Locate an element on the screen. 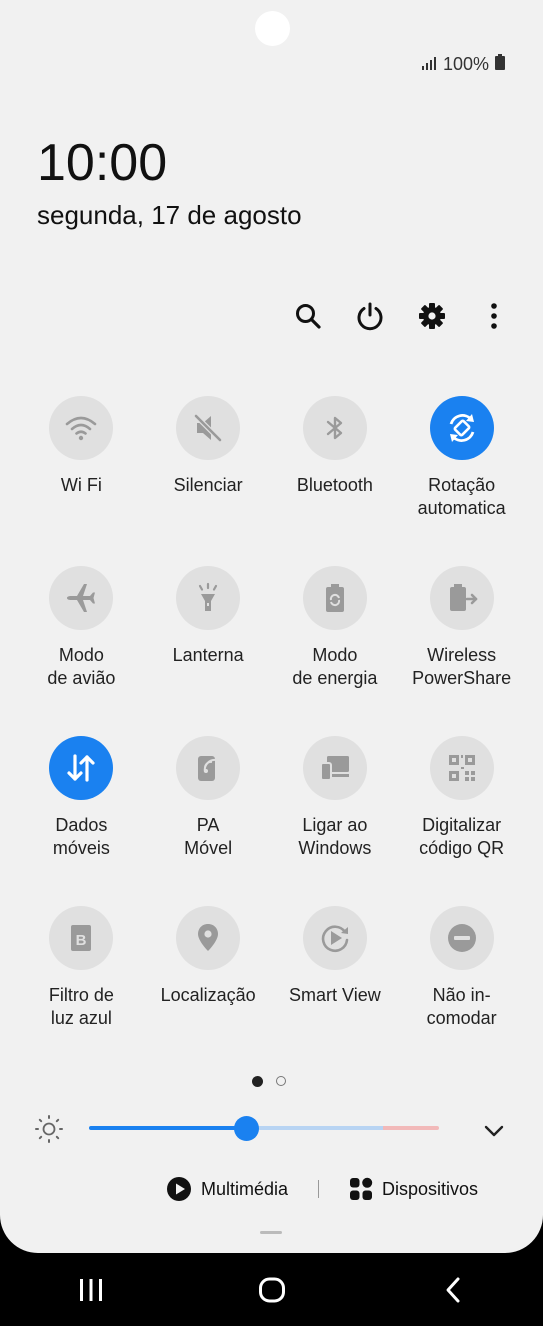 The width and height of the screenshot is (543, 1326). battery-icon is located at coordinates (500, 64).